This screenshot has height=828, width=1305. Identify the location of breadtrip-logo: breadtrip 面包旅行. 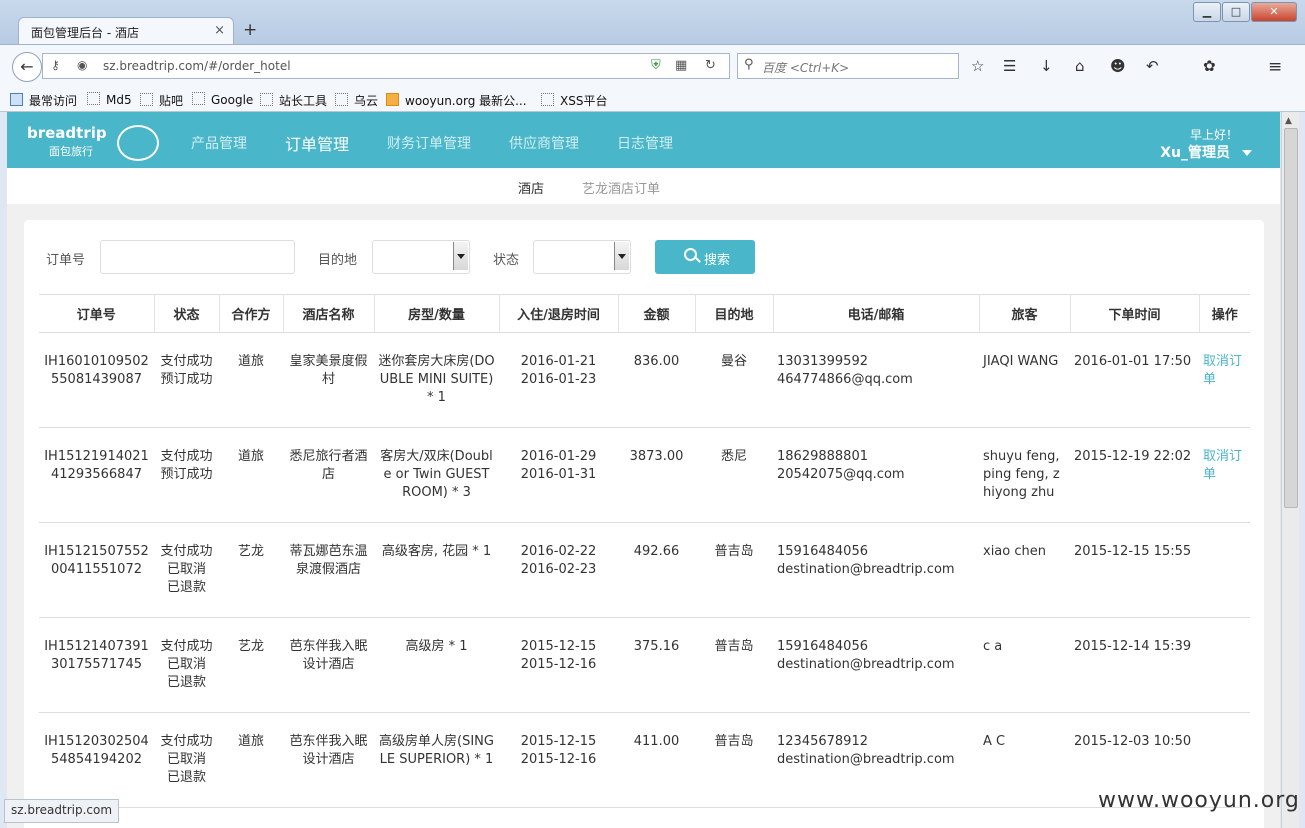
(93, 142).